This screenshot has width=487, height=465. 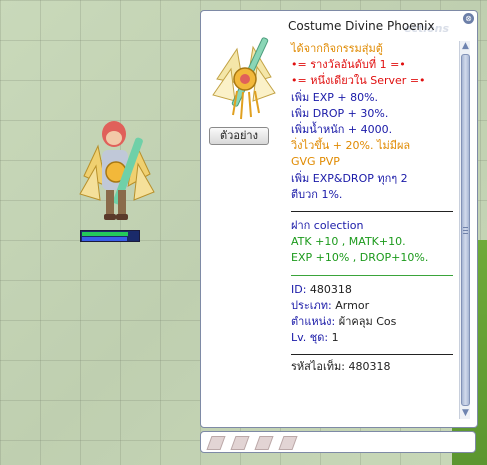 What do you see at coordinates (317, 194) in the screenshot?
I see `desc-line: ตีบวก 1%.` at bounding box center [317, 194].